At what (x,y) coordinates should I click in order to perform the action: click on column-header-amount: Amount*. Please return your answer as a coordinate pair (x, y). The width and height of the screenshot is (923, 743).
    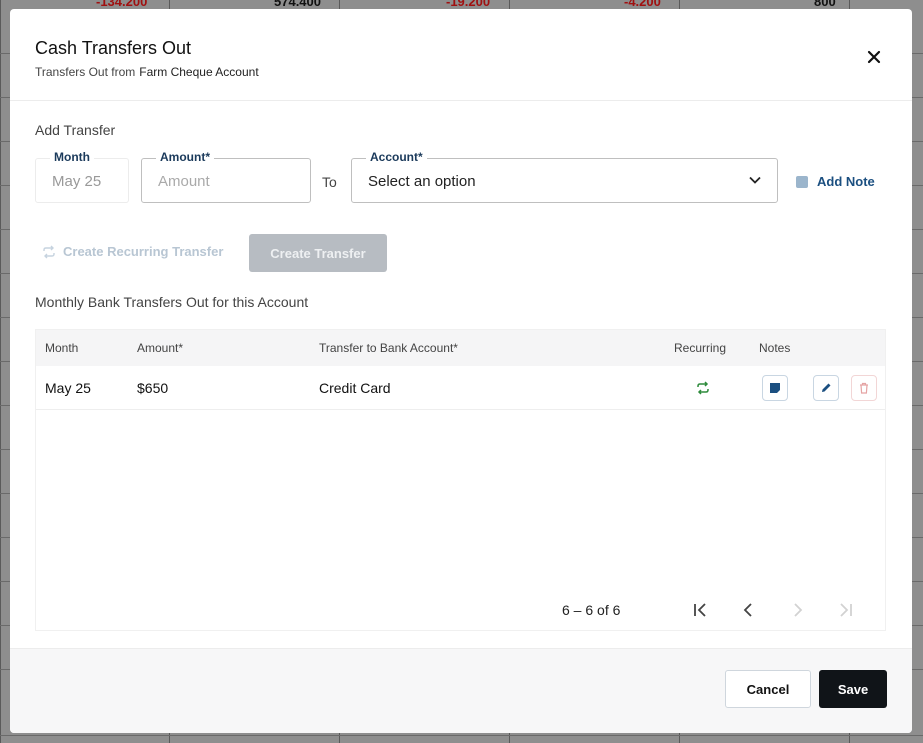
    Looking at the image, I should click on (160, 348).